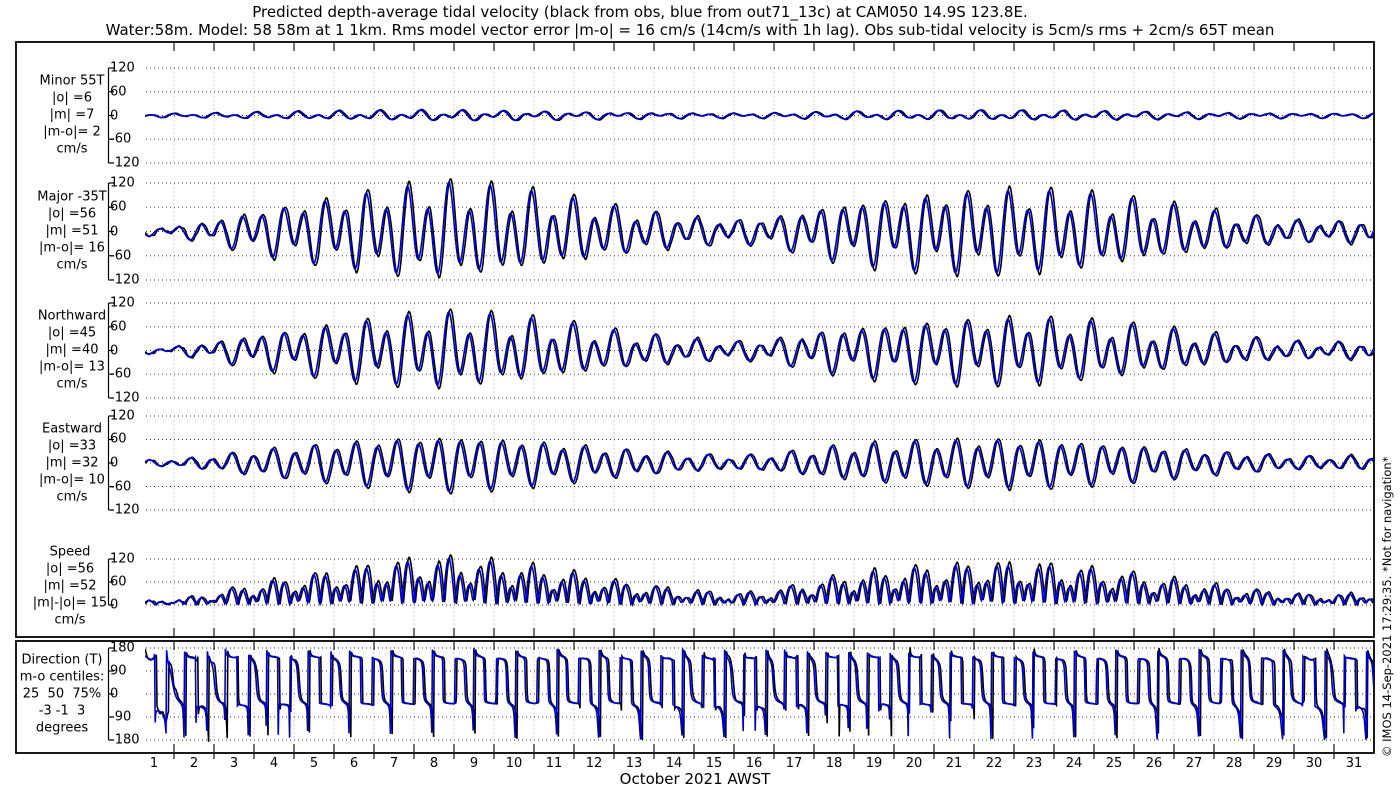  What do you see at coordinates (122, 183) in the screenshot?
I see `ytick-label-major: 120` at bounding box center [122, 183].